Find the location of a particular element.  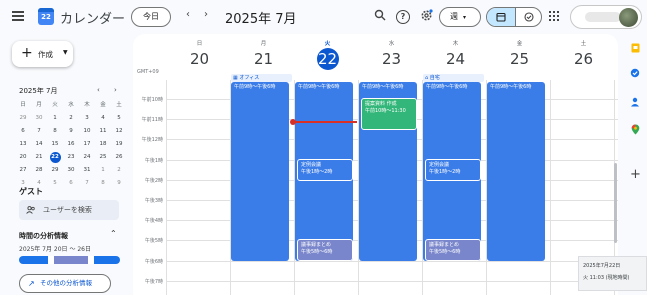

allday-home-chip: ⌂ 自宅 is located at coordinates (453, 78).